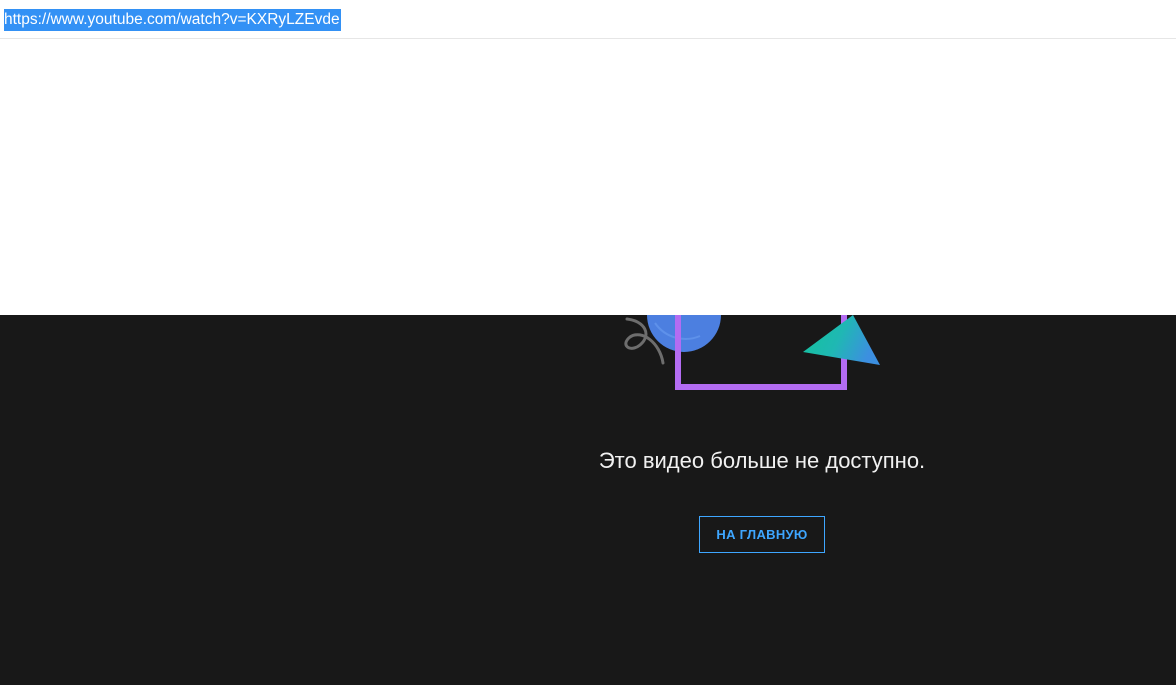 The image size is (1176, 685). What do you see at coordinates (762, 460) in the screenshot?
I see `error-message: Это видео больше не доступно.` at bounding box center [762, 460].